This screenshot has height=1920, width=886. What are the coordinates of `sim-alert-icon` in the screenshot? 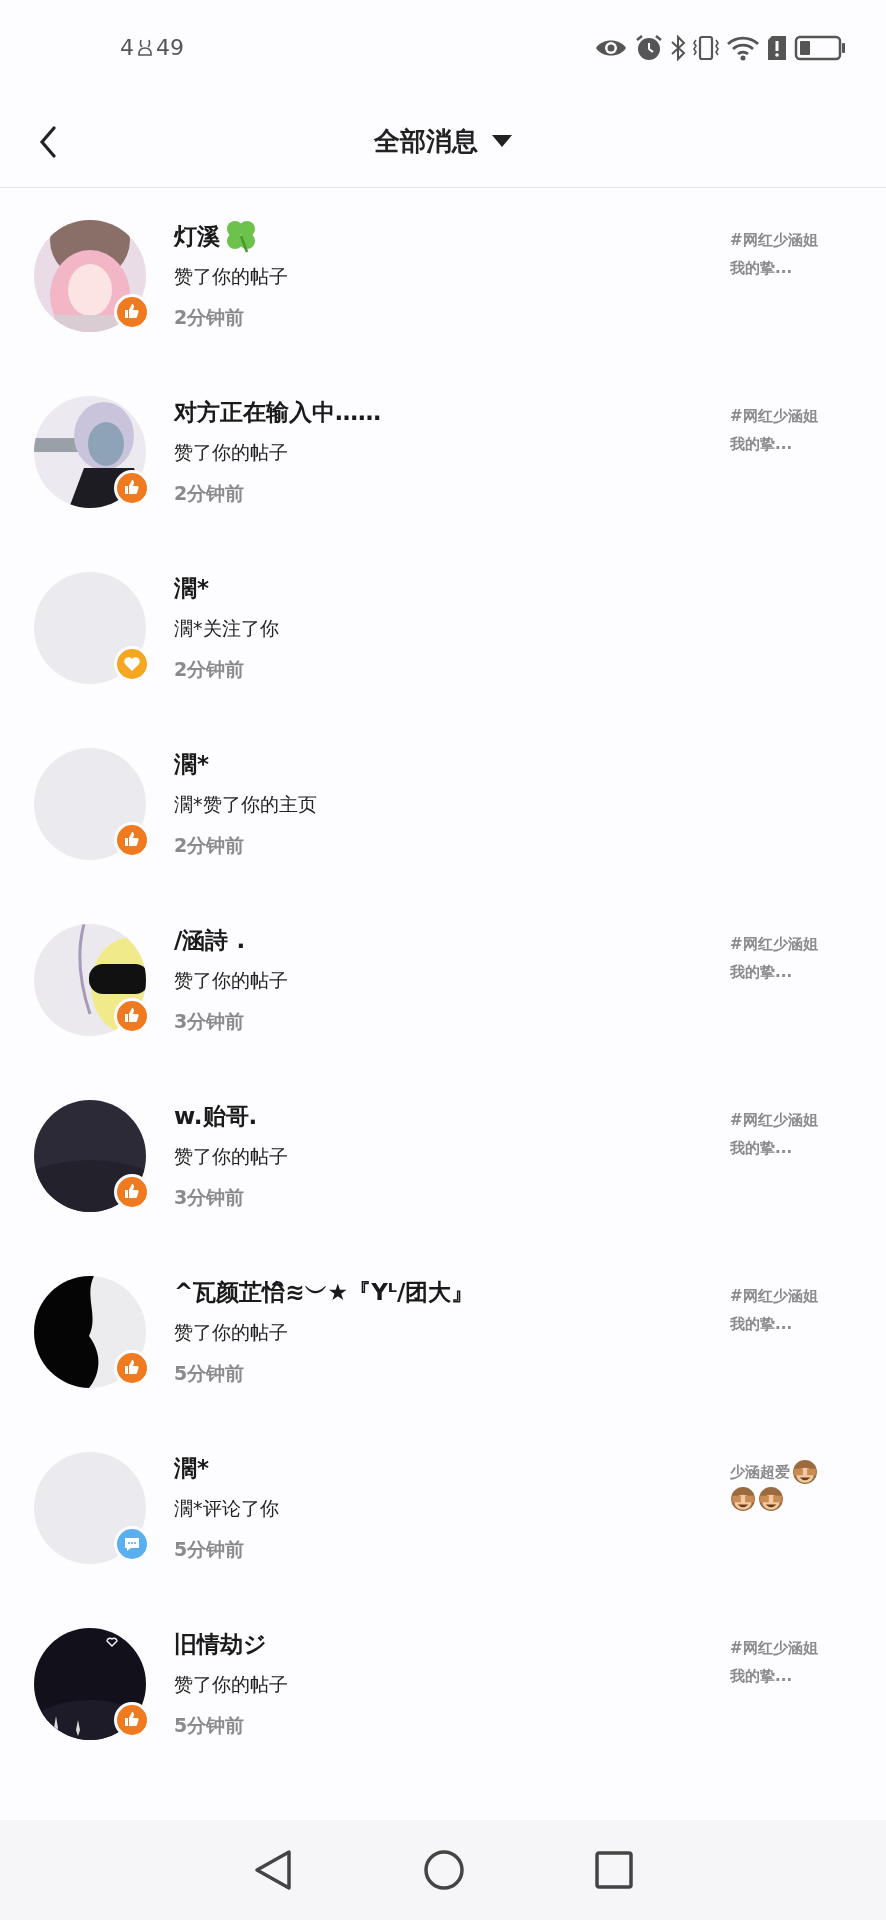 It's located at (777, 47).